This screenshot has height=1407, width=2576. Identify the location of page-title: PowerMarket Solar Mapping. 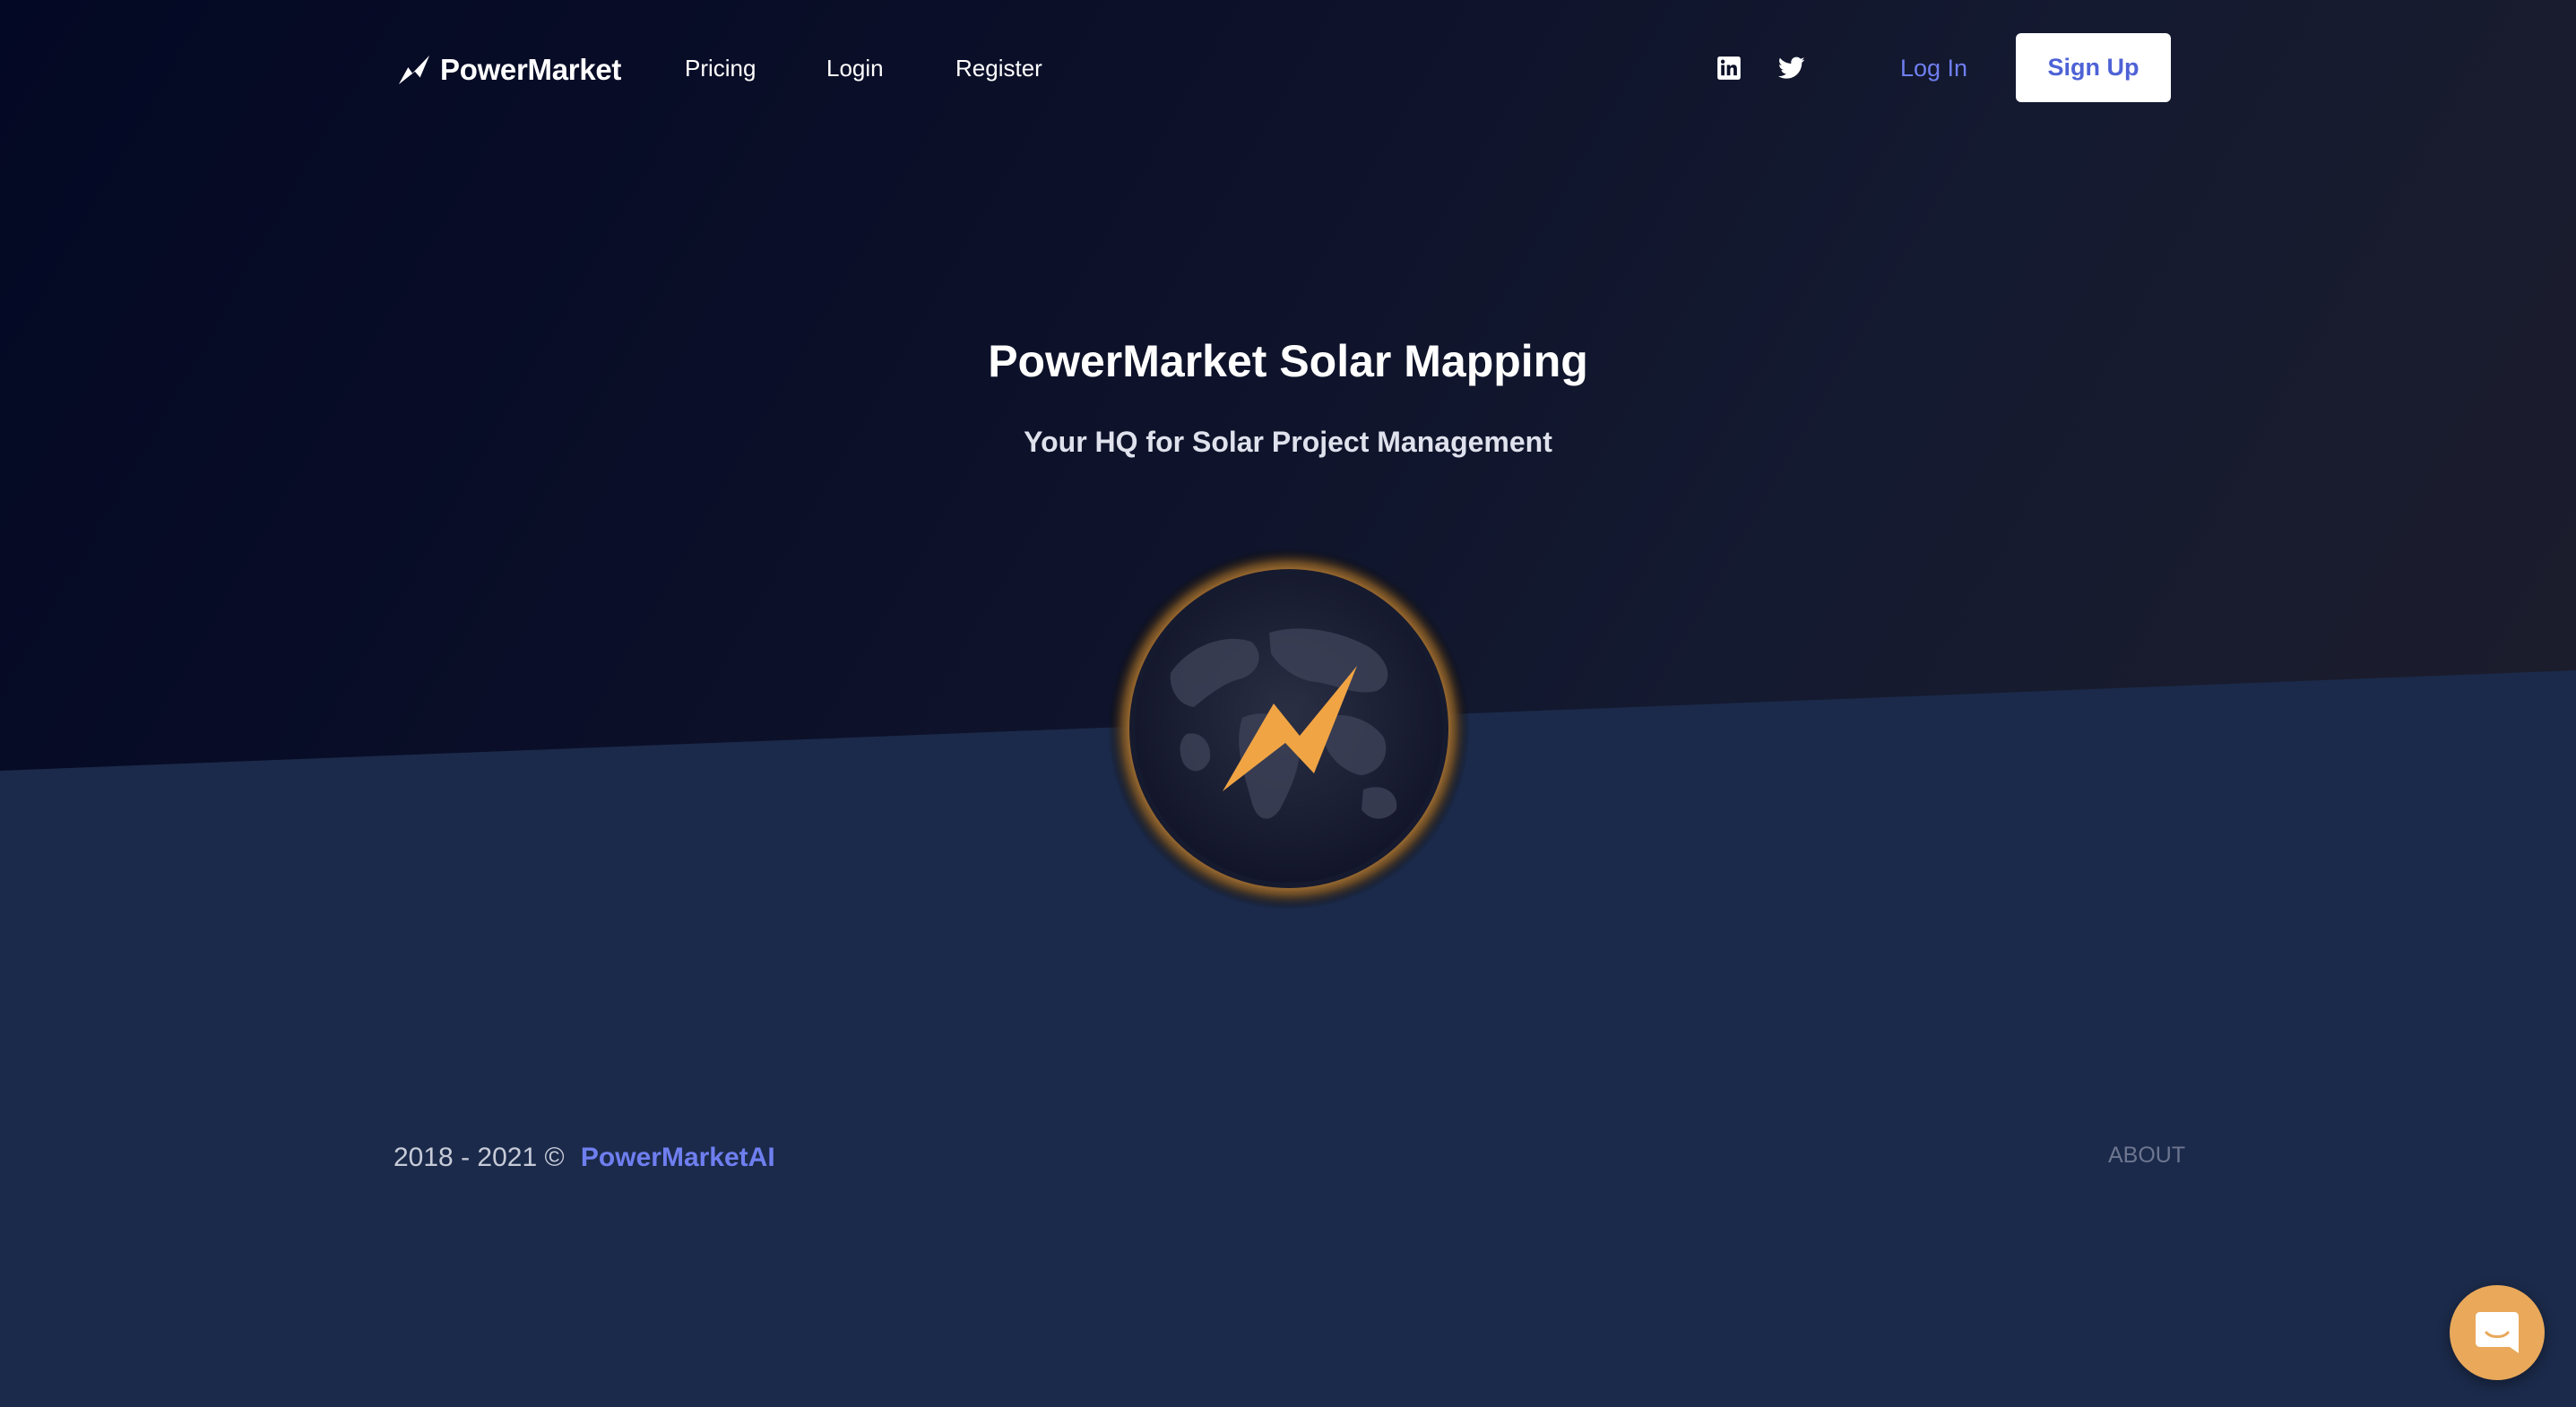
(1288, 361).